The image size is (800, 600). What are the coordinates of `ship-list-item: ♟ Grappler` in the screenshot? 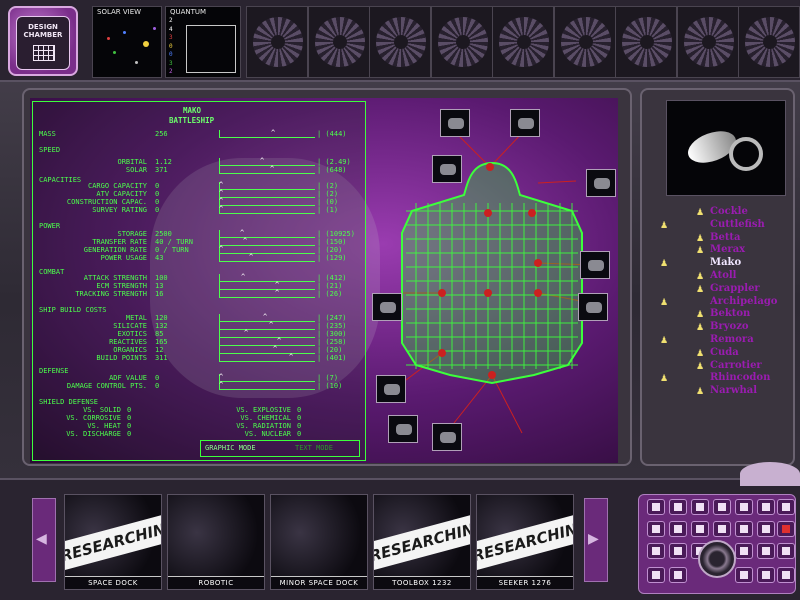 It's located at (725, 289).